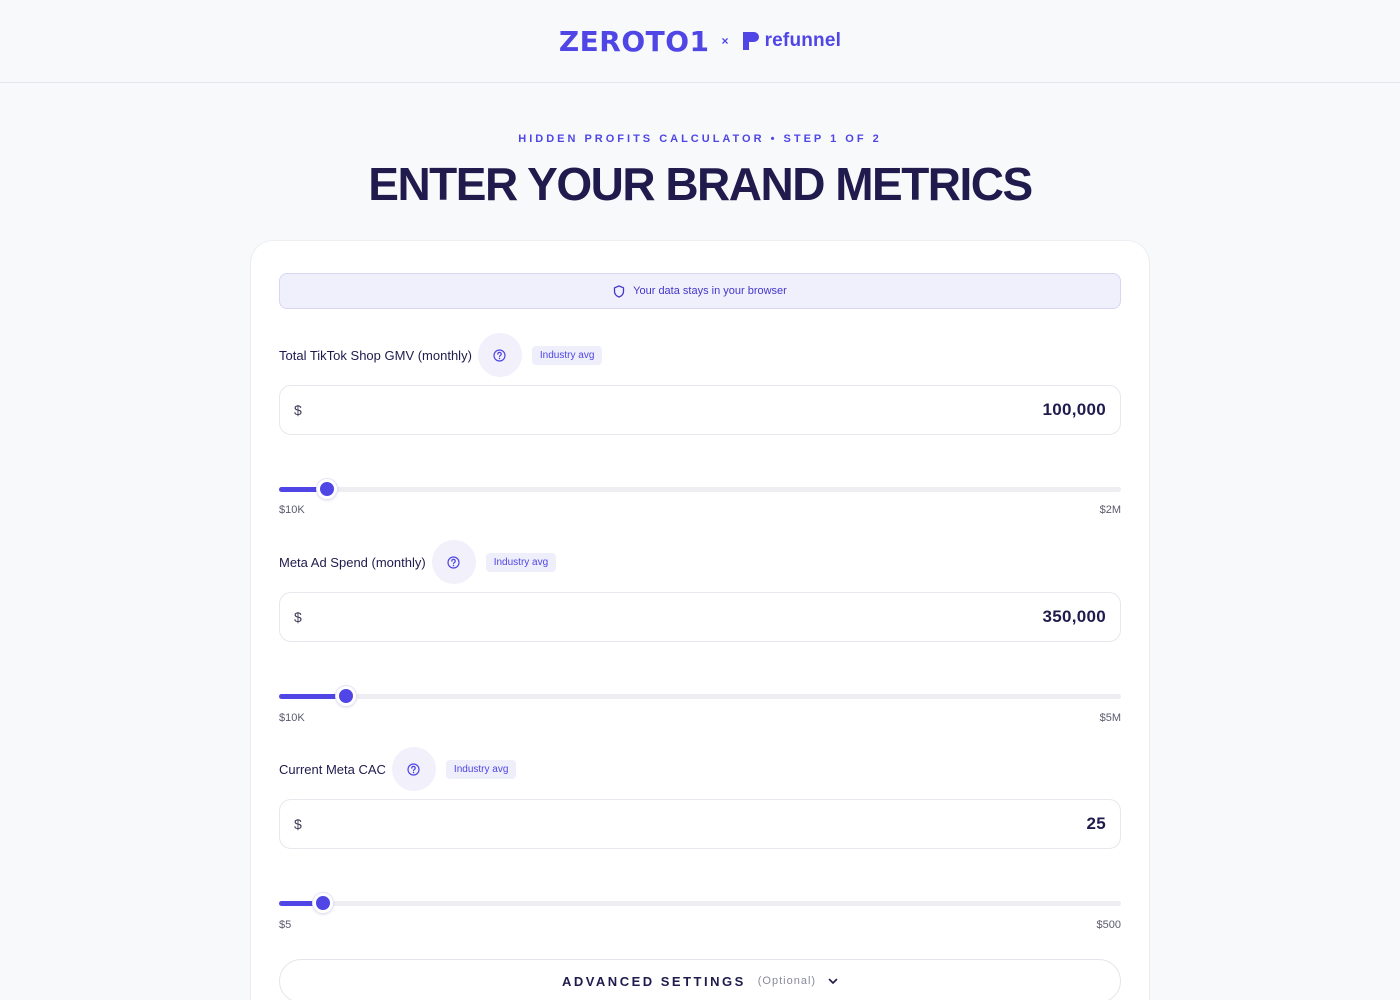 Image resolution: width=1400 pixels, height=1000 pixels. I want to click on advanced-settings-label: ADVANCED SETTINGS, so click(653, 981).